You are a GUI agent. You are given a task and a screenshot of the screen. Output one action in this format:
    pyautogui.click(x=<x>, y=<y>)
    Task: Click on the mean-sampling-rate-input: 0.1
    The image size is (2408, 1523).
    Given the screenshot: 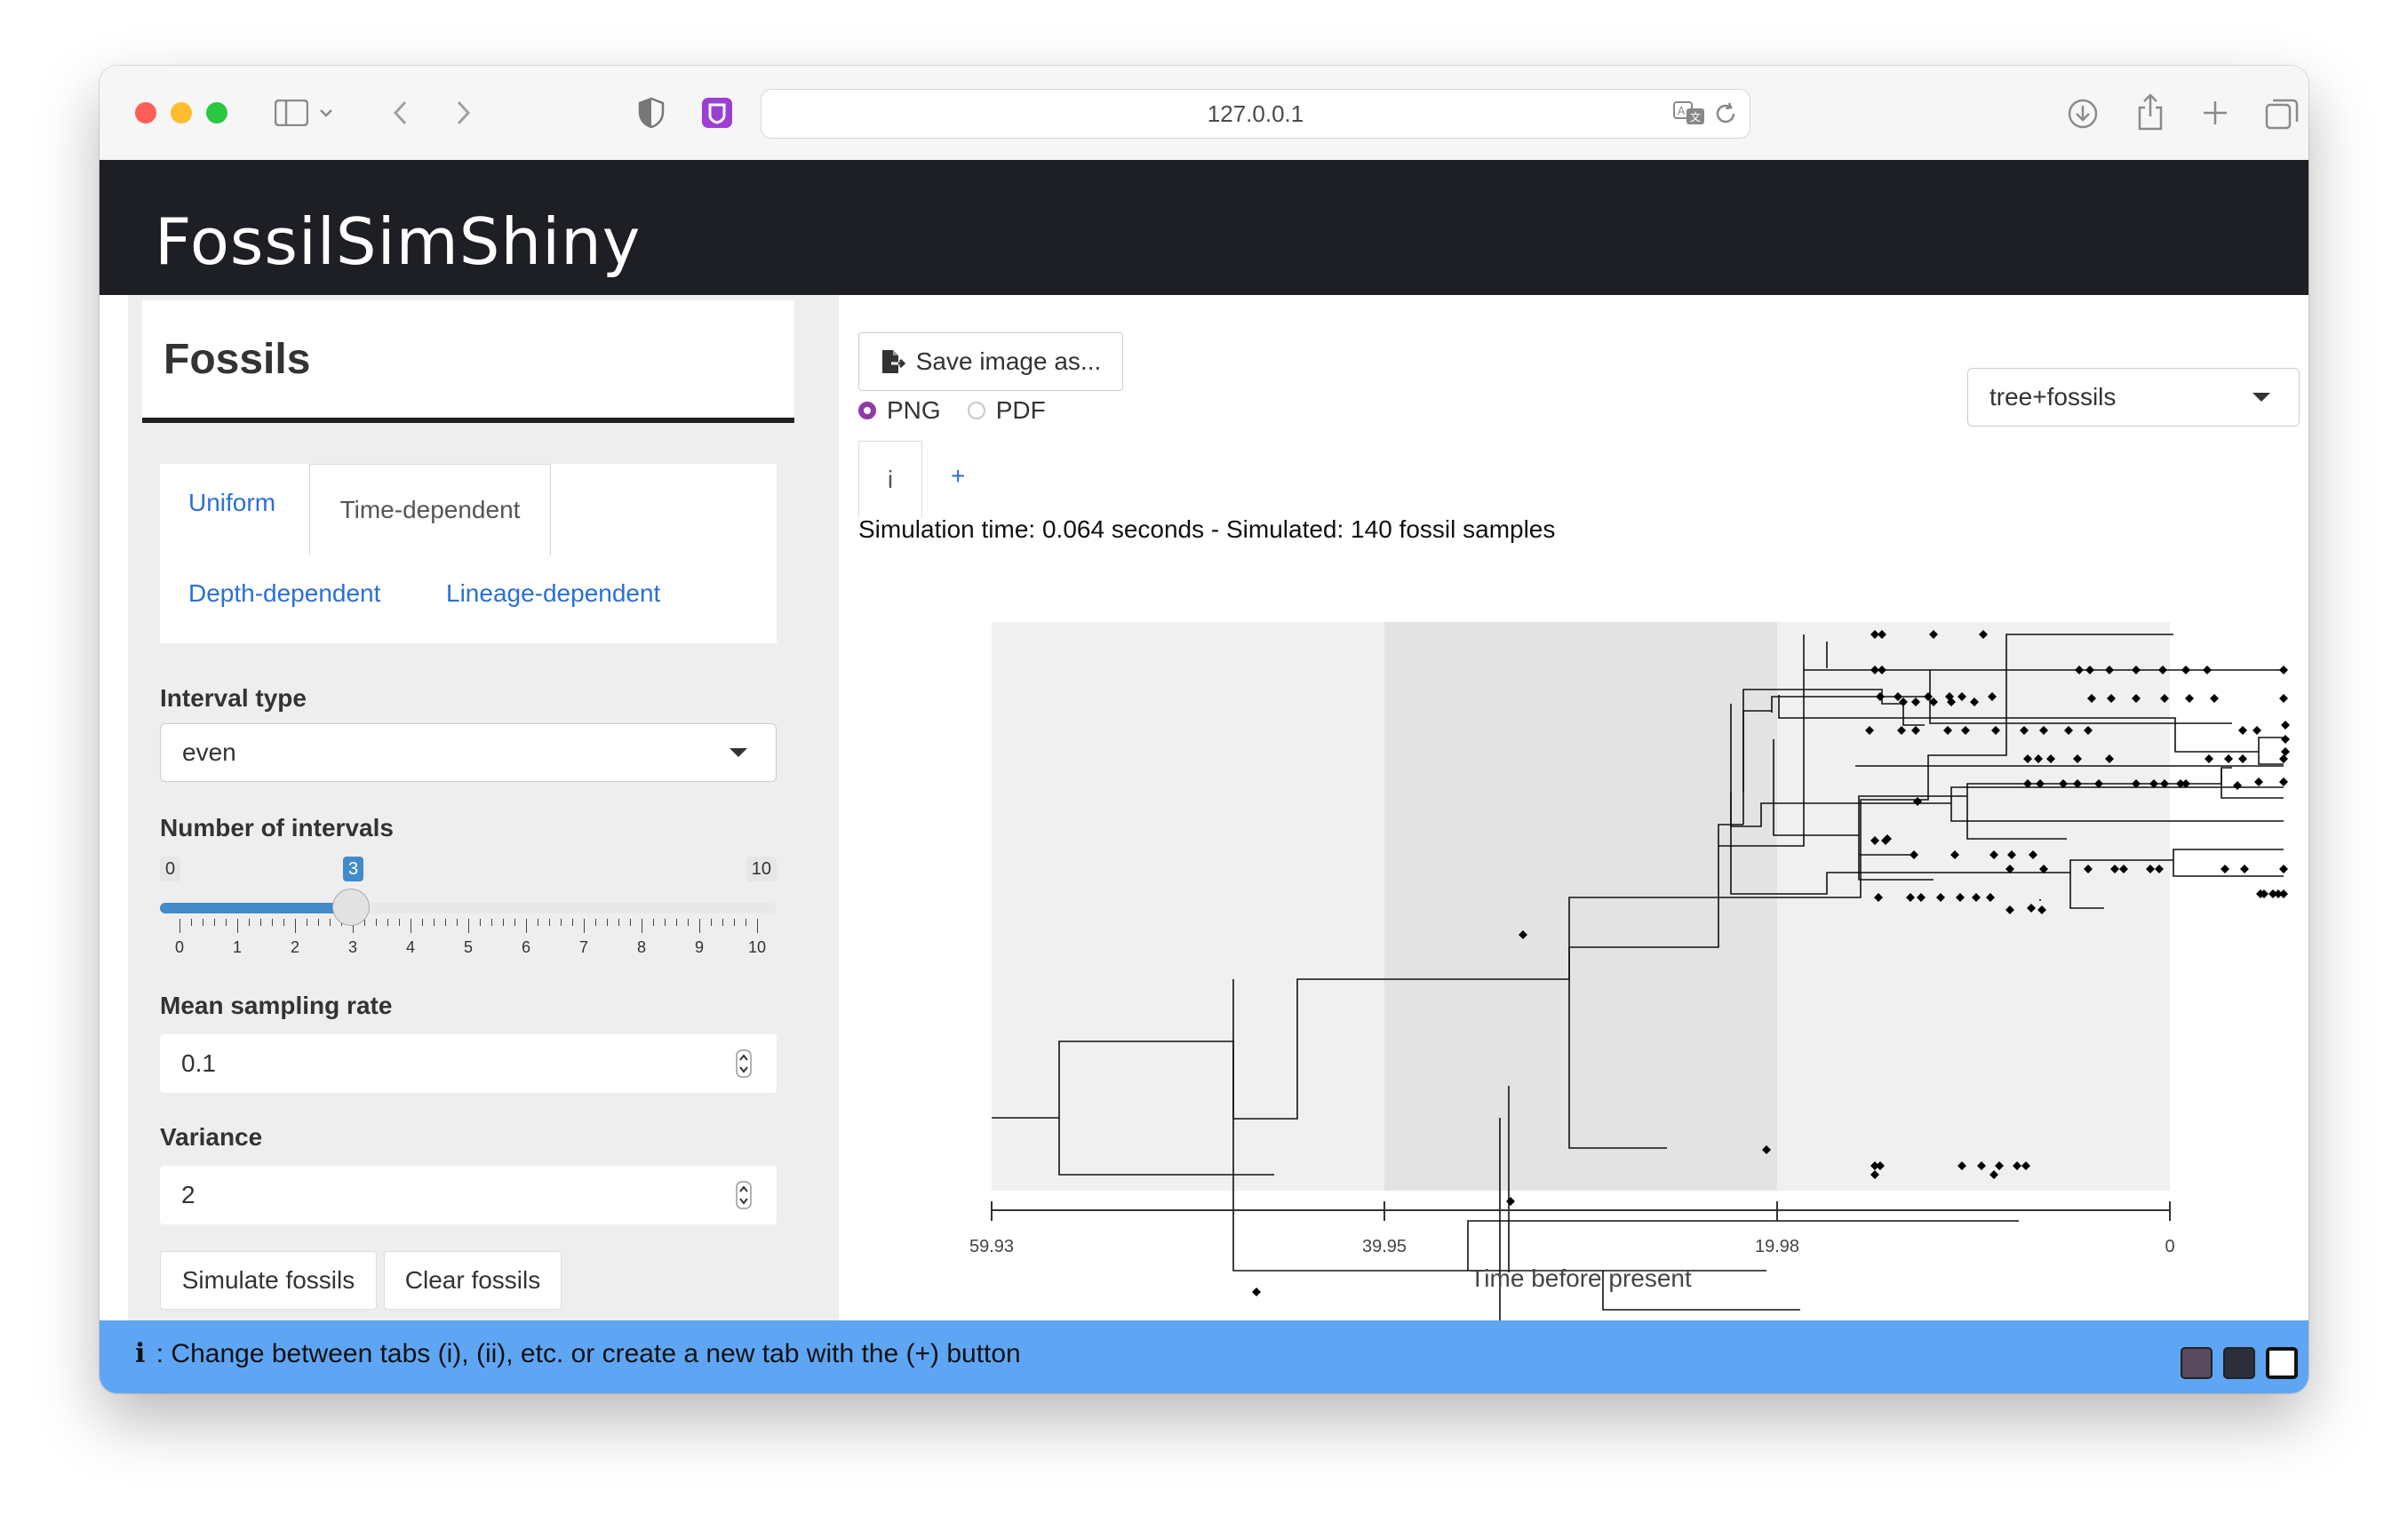 What is the action you would take?
    pyautogui.click(x=468, y=1063)
    